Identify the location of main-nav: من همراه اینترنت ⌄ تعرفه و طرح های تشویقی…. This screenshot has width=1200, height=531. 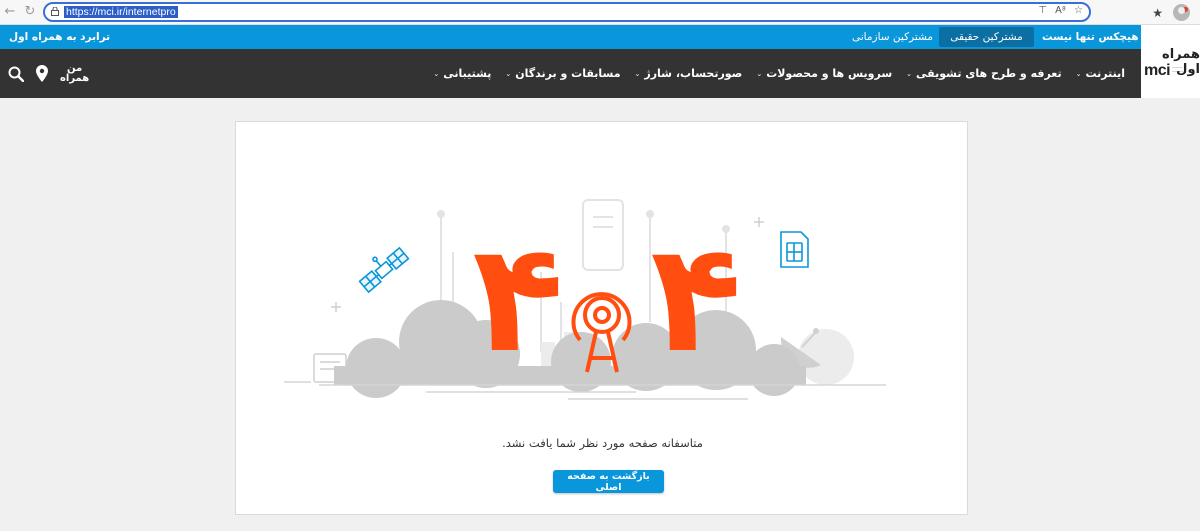
(570, 73).